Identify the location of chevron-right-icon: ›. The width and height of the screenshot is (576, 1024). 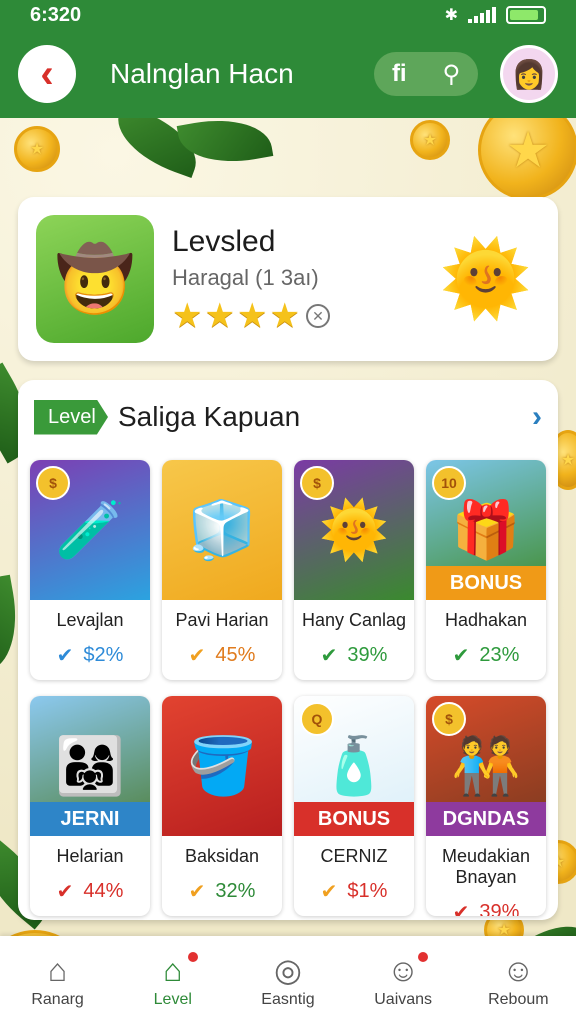
(537, 417).